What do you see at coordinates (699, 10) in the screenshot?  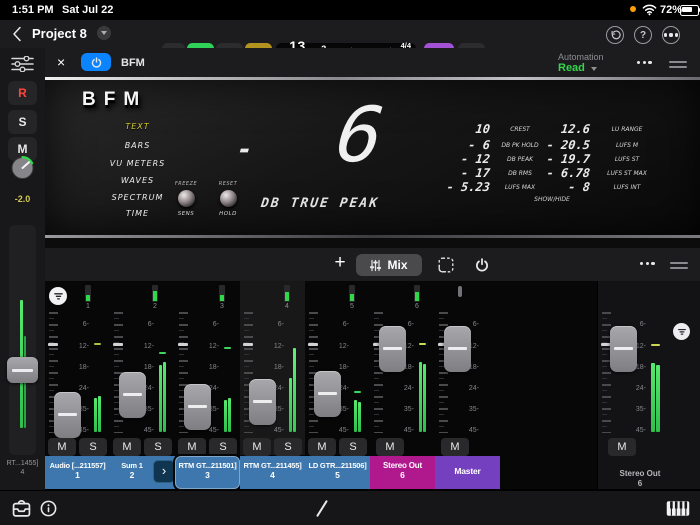 I see `battery-cap` at bounding box center [699, 10].